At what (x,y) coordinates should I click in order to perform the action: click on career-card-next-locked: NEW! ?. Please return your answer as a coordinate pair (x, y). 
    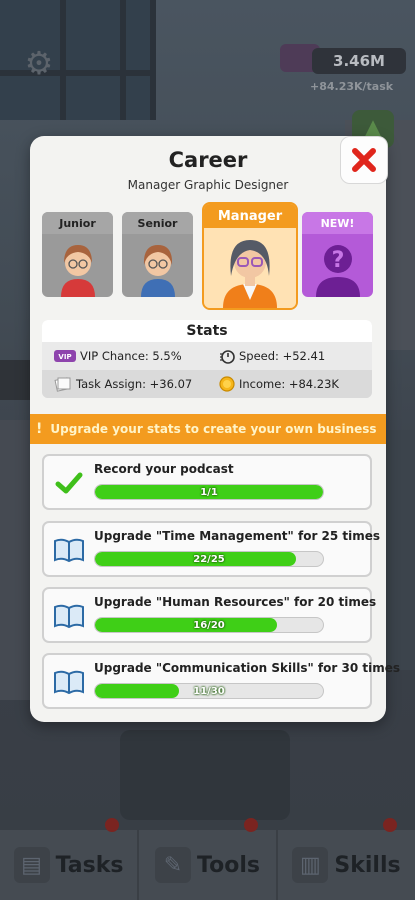
    Looking at the image, I should click on (337, 254).